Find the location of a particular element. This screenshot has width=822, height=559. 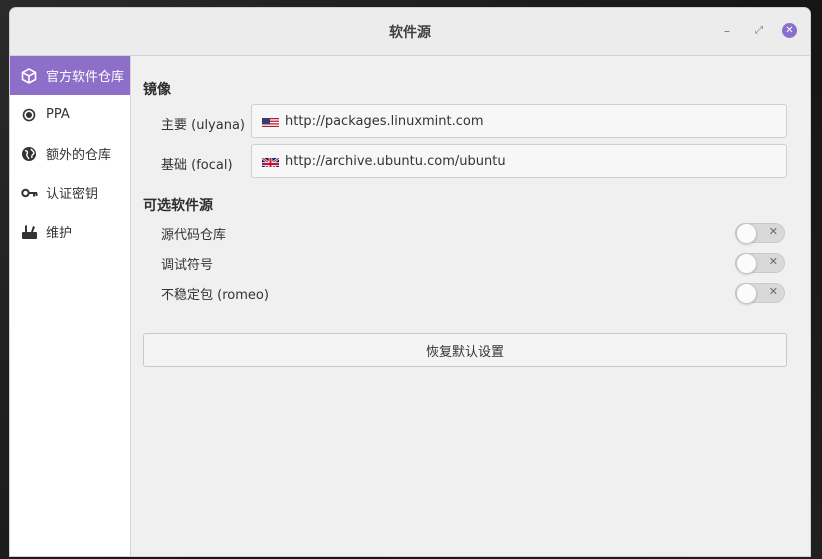

uk-flag-icon is located at coordinates (270, 161).